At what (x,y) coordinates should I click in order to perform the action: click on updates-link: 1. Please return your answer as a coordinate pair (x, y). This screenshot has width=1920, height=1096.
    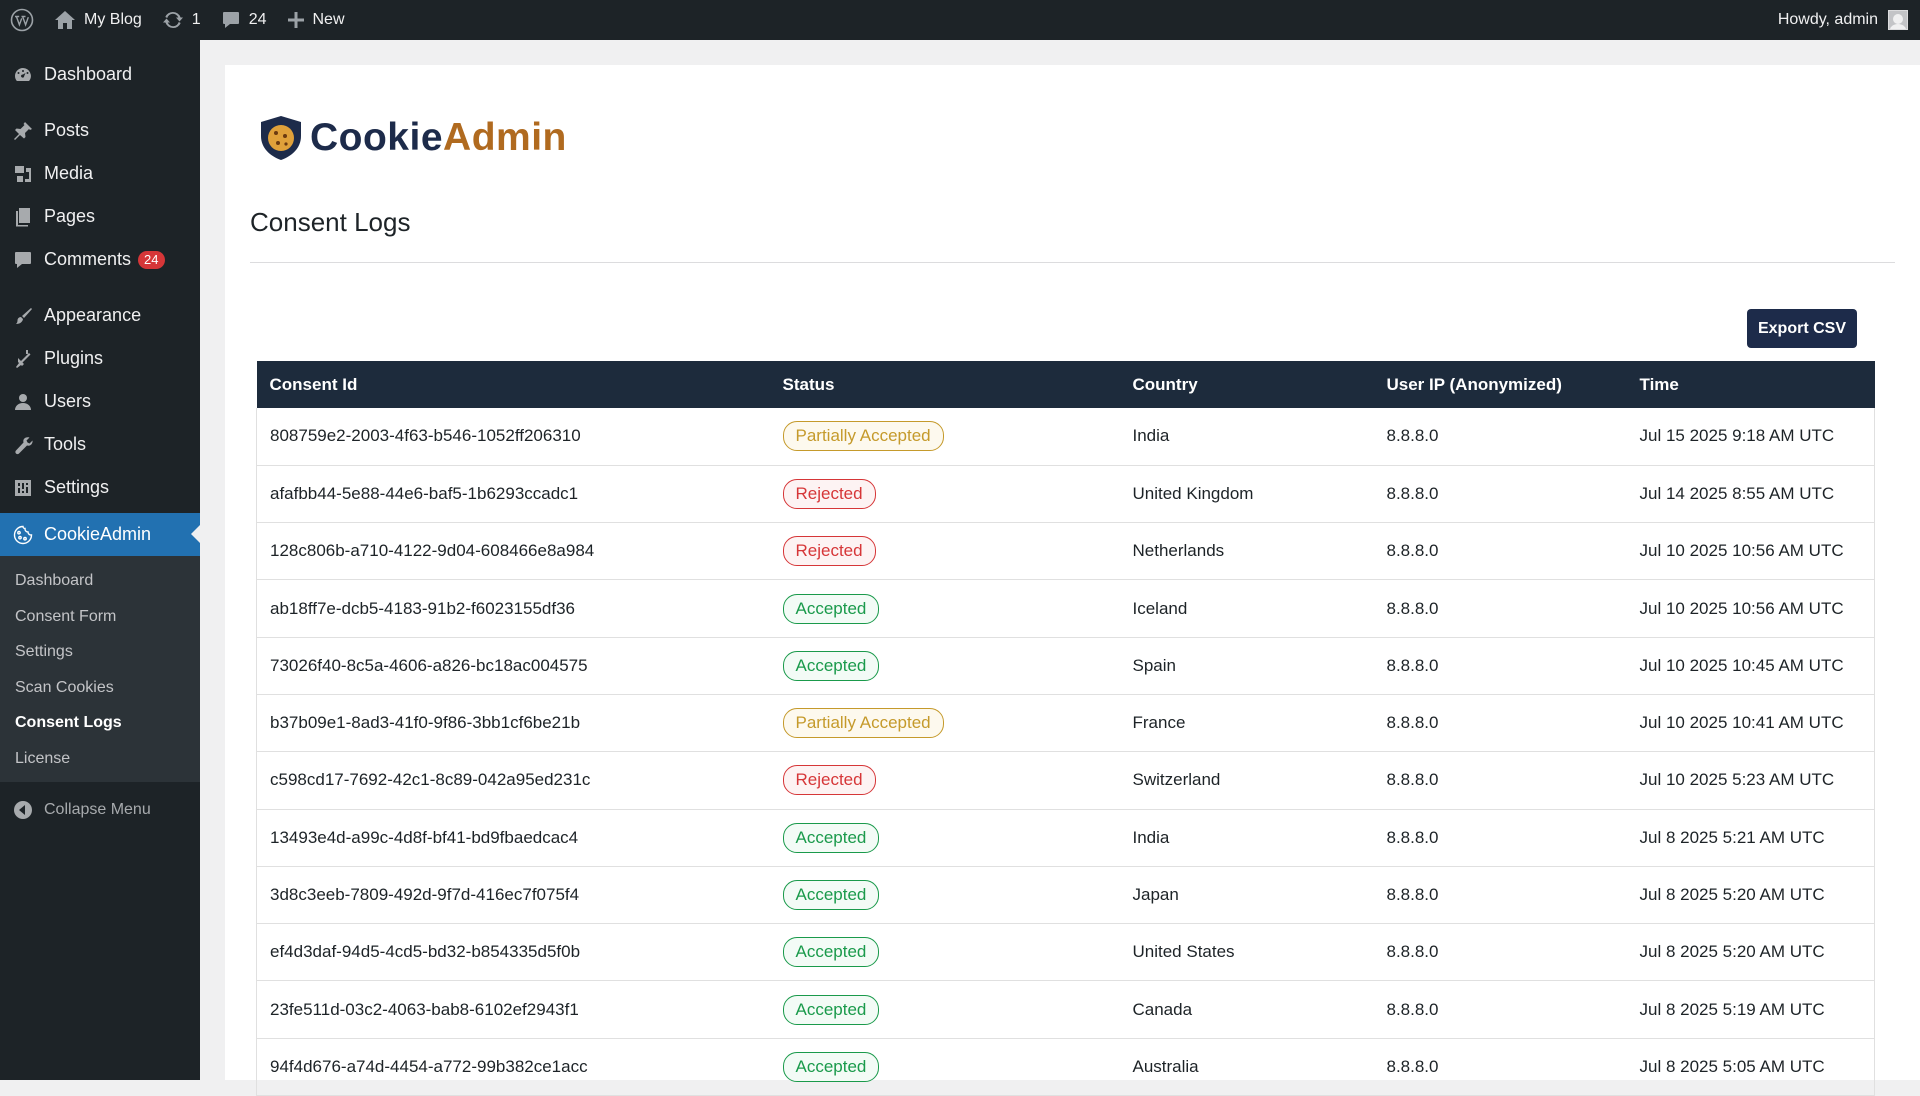
    Looking at the image, I should click on (181, 20).